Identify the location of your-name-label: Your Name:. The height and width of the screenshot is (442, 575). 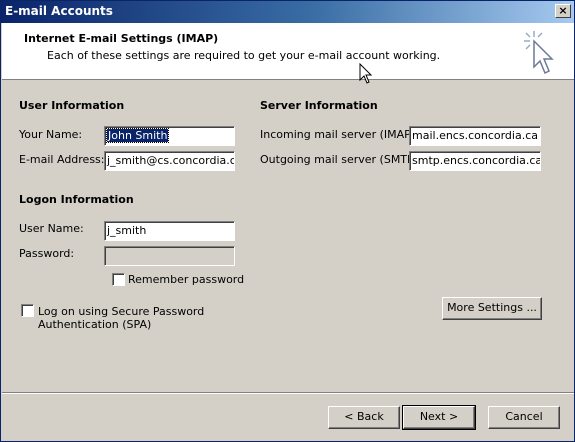
(51, 134).